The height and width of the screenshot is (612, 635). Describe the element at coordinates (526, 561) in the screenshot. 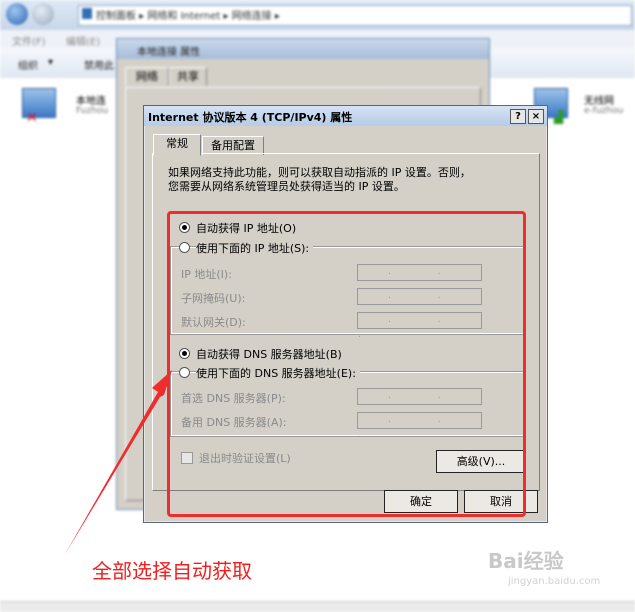

I see `watermark-logo: Bai经验` at that location.